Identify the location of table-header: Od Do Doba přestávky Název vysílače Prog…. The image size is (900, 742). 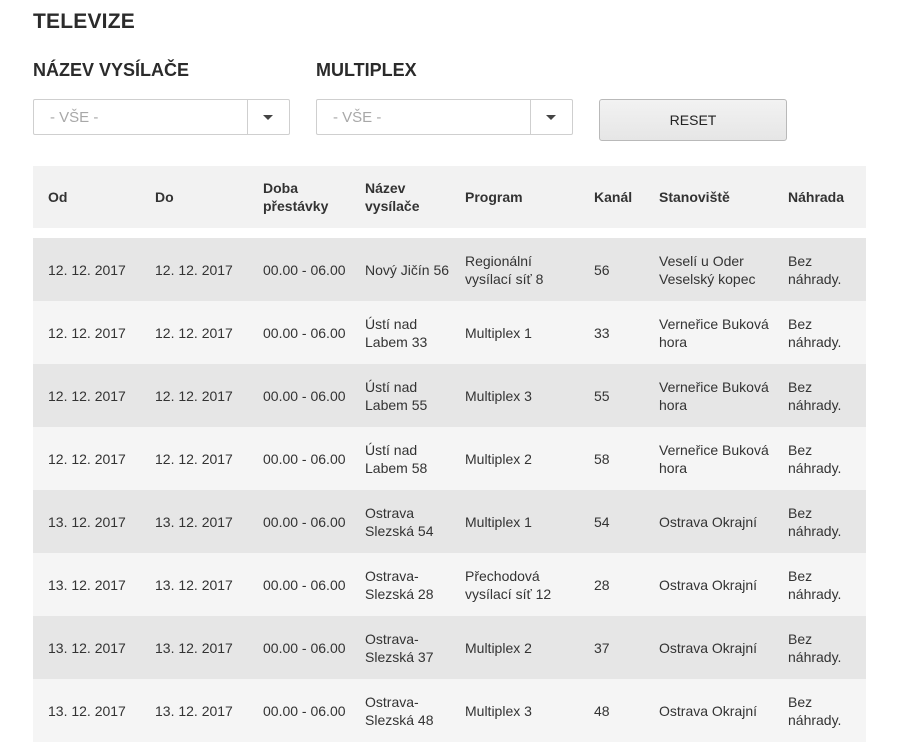
(449, 197).